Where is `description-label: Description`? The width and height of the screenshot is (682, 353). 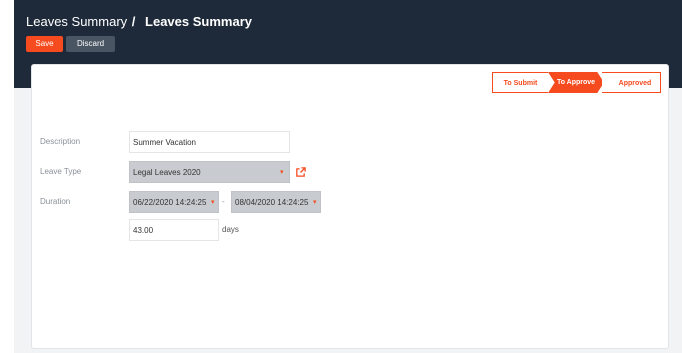
description-label: Description is located at coordinates (60, 141).